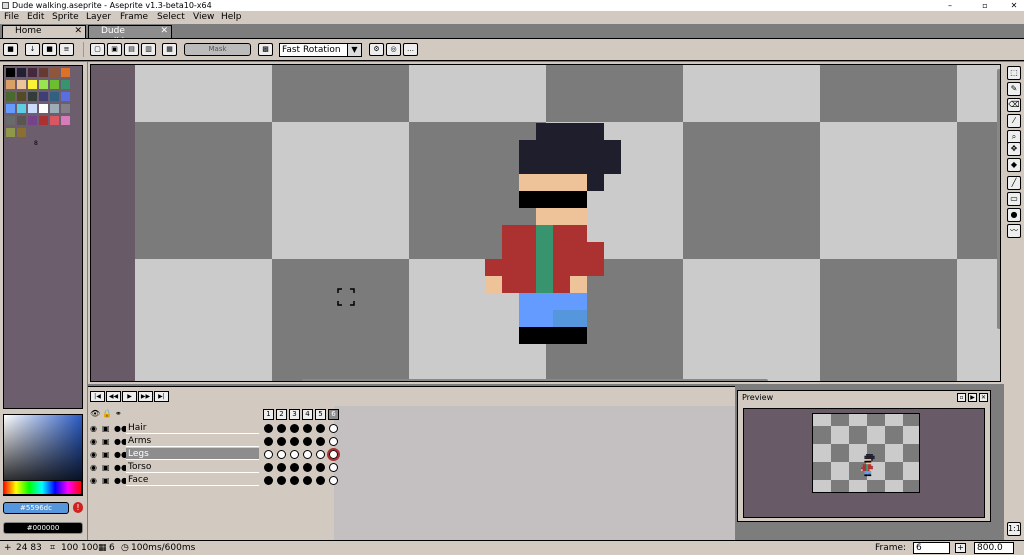 Image resolution: width=1024 pixels, height=555 pixels. I want to click on last-frame-button: ▶|, so click(161, 396).